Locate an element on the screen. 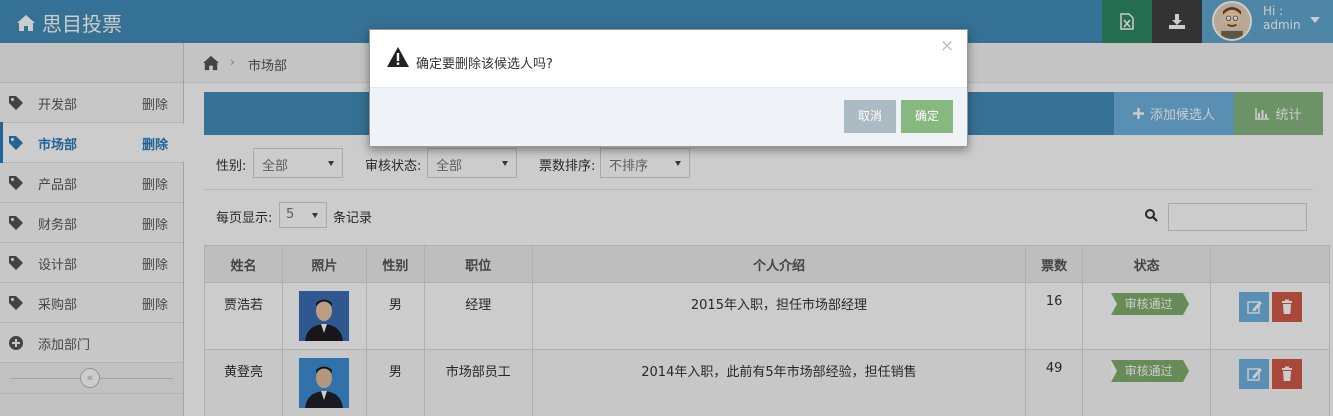 Image resolution: width=1333 pixels, height=416 pixels. confirm-button: 确定 is located at coordinates (927, 116).